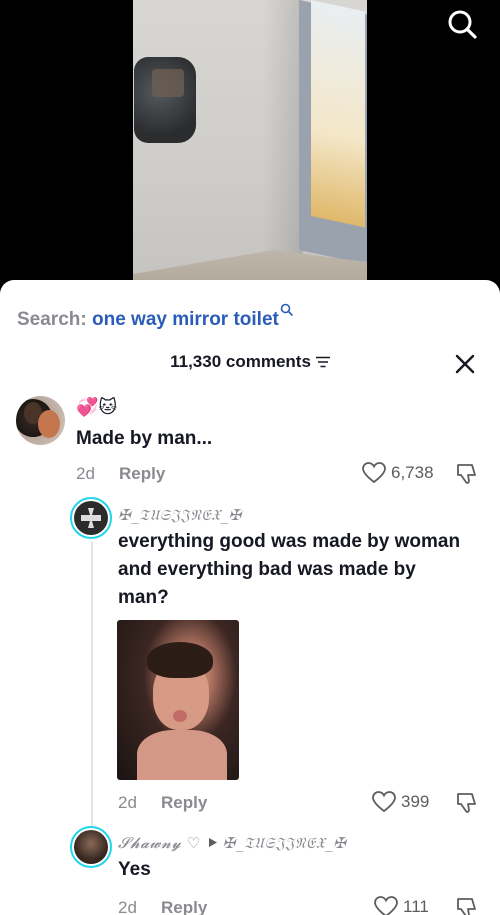  I want to click on toilet-paper-dispenser, so click(165, 100).